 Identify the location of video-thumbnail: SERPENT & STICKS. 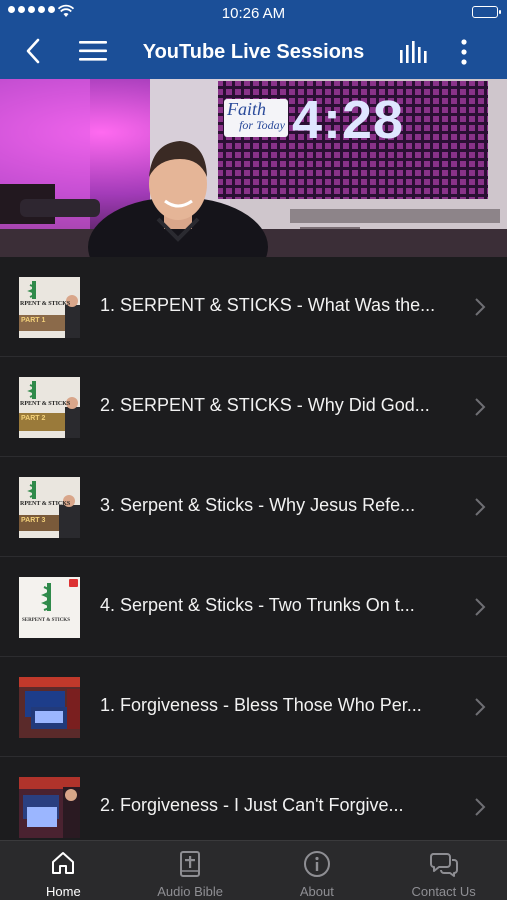
(49, 607).